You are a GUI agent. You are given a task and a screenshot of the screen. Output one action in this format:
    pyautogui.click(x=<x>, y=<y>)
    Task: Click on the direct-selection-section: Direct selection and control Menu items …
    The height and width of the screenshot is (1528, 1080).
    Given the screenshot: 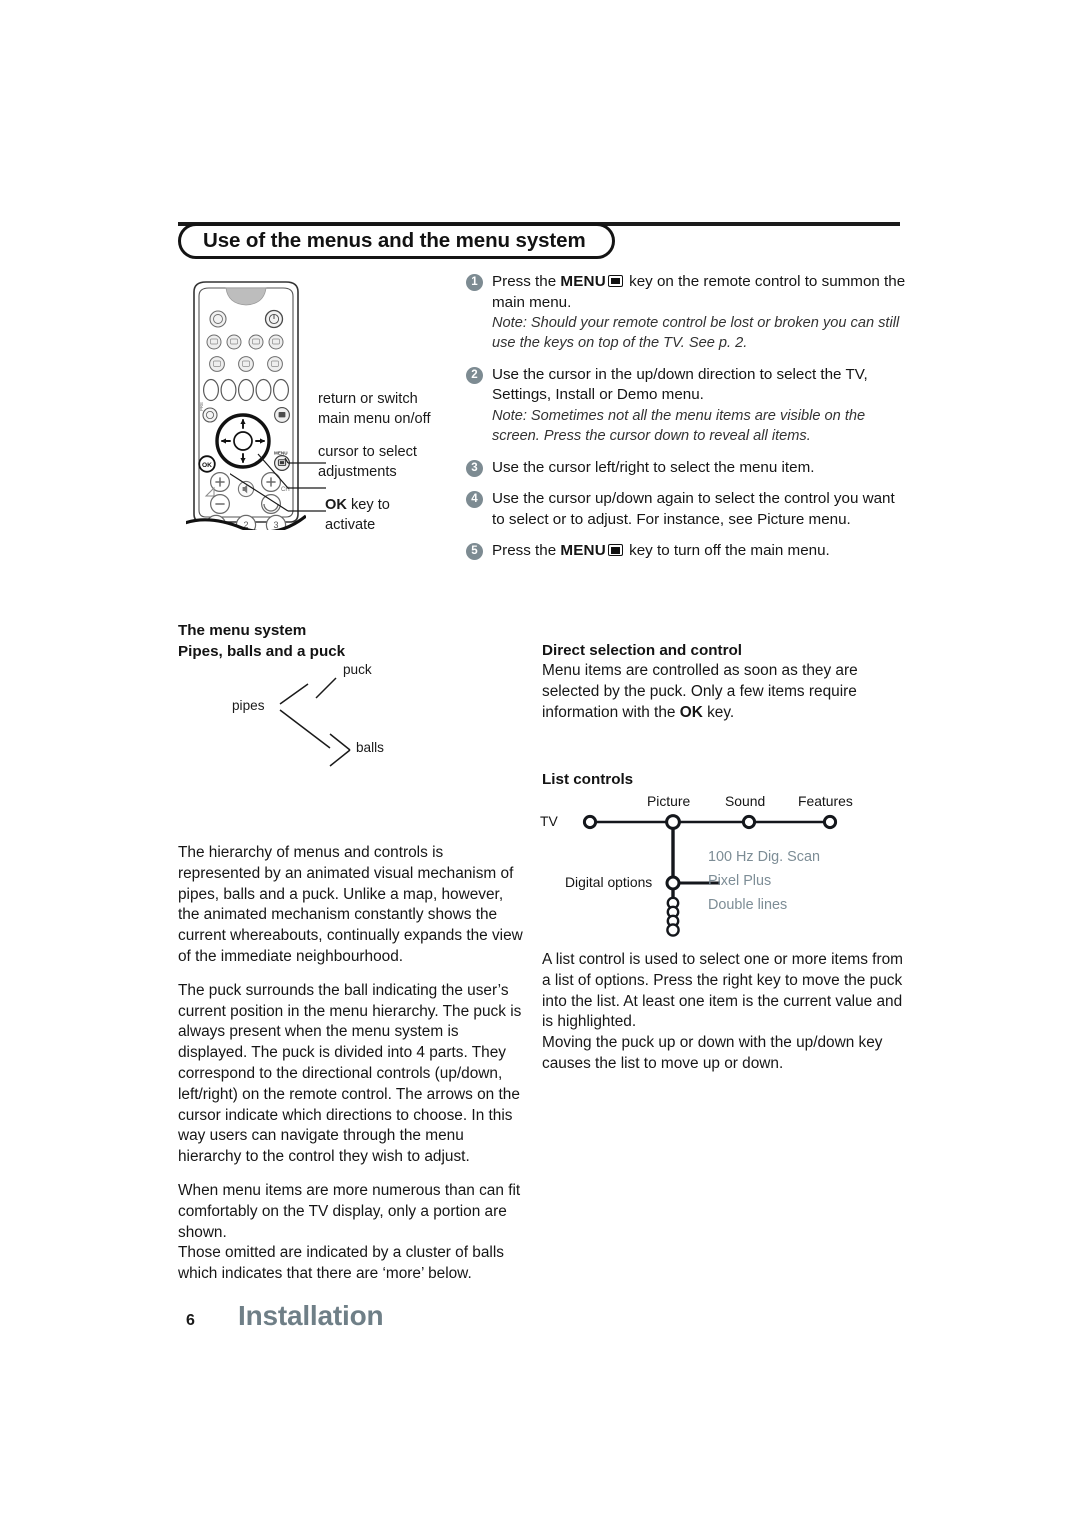 What is the action you would take?
    pyautogui.click(x=726, y=681)
    